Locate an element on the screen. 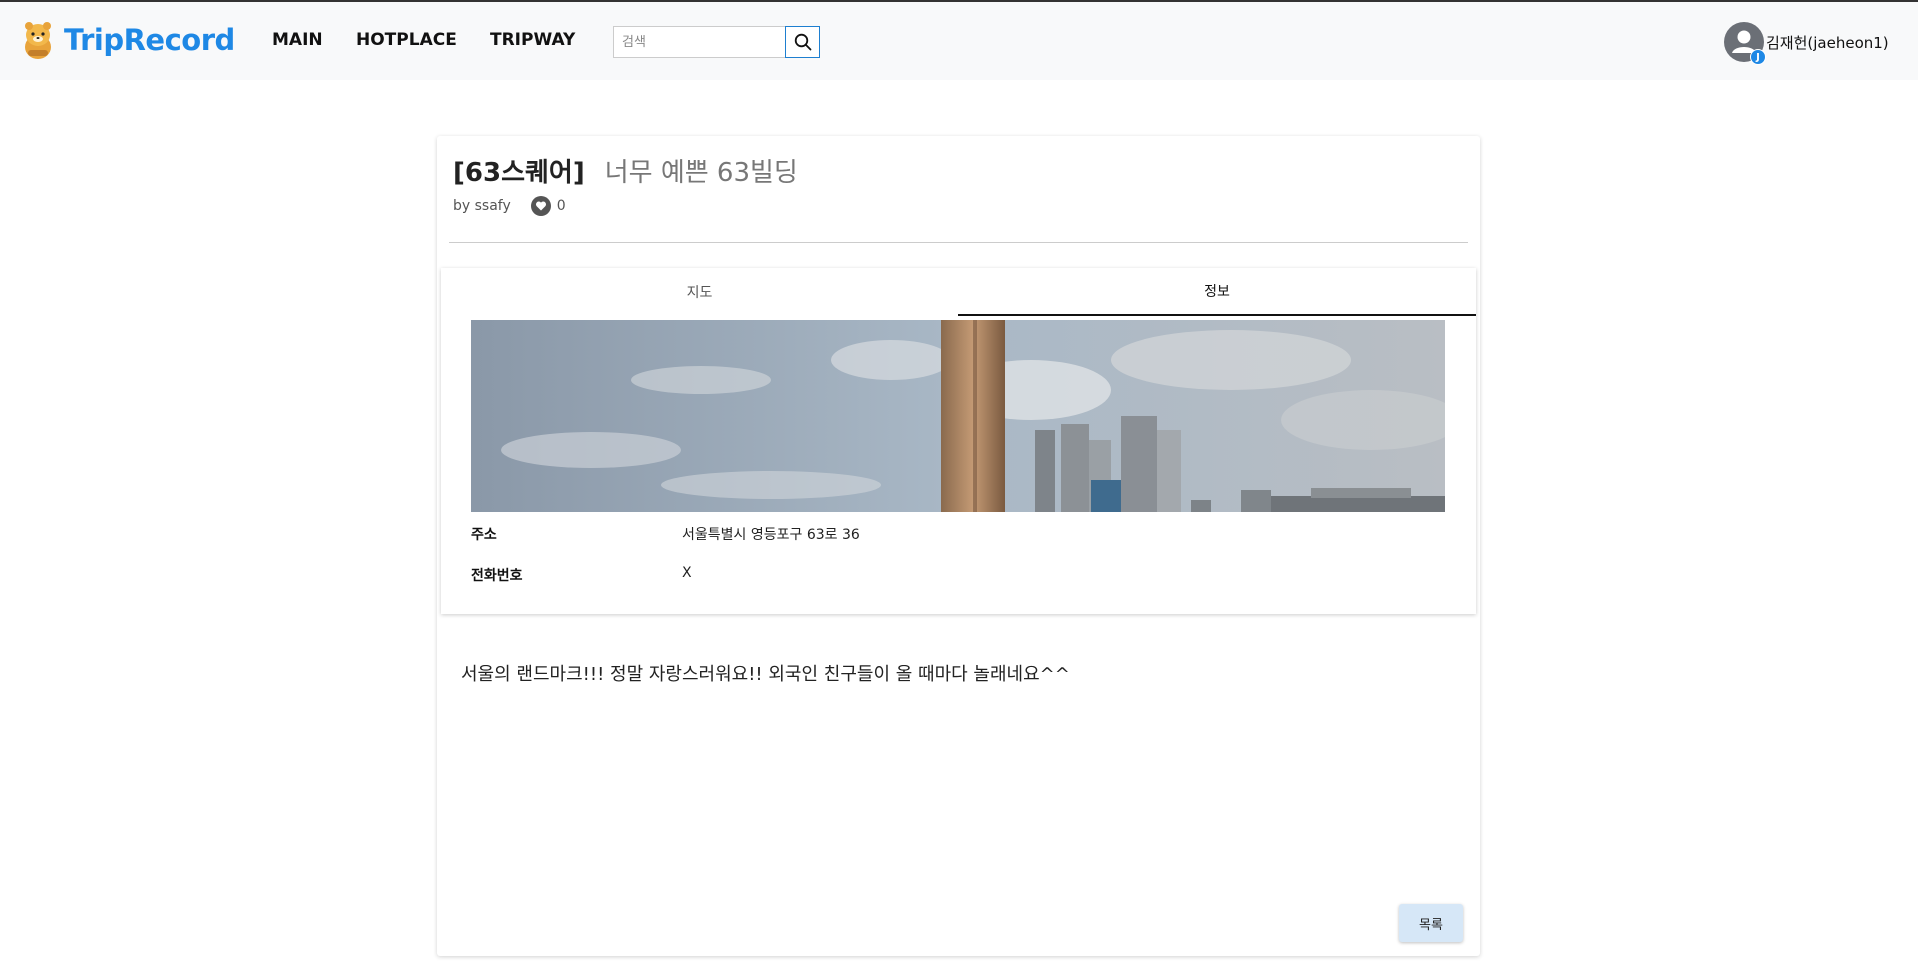 The image size is (1918, 971). place-photo is located at coordinates (958, 416).